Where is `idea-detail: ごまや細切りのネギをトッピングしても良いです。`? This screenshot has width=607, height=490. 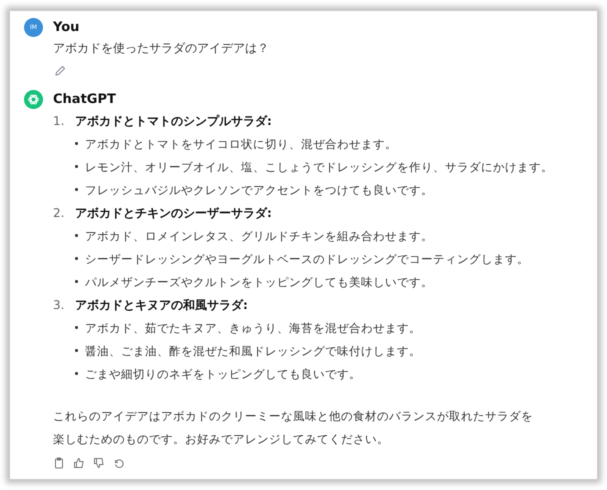 idea-detail: ごまや細切りのネギをトッピングしても良いです。 is located at coordinates (223, 374).